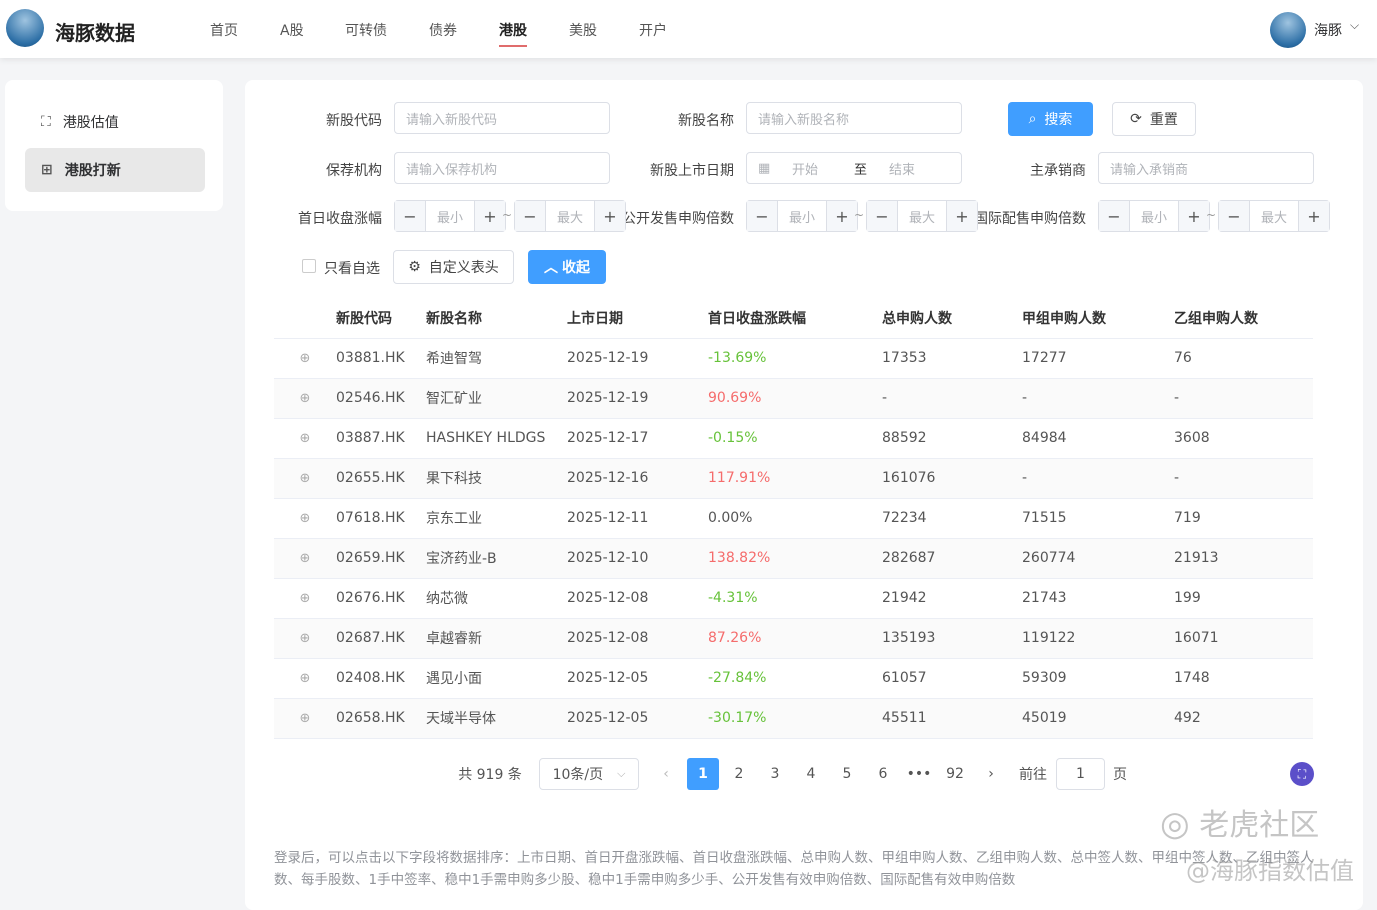  I want to click on column-header: 新股名称, so click(496, 318).